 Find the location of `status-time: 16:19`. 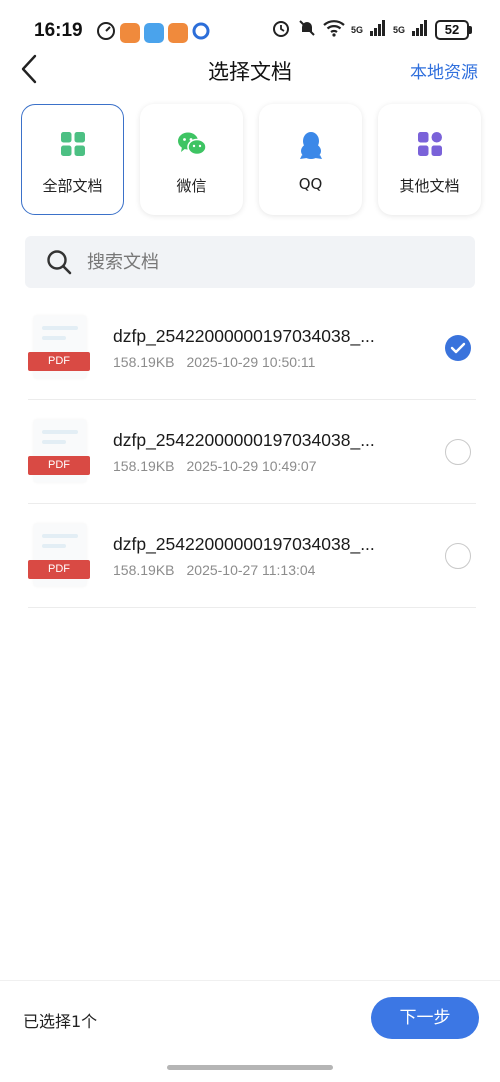

status-time: 16:19 is located at coordinates (58, 30).